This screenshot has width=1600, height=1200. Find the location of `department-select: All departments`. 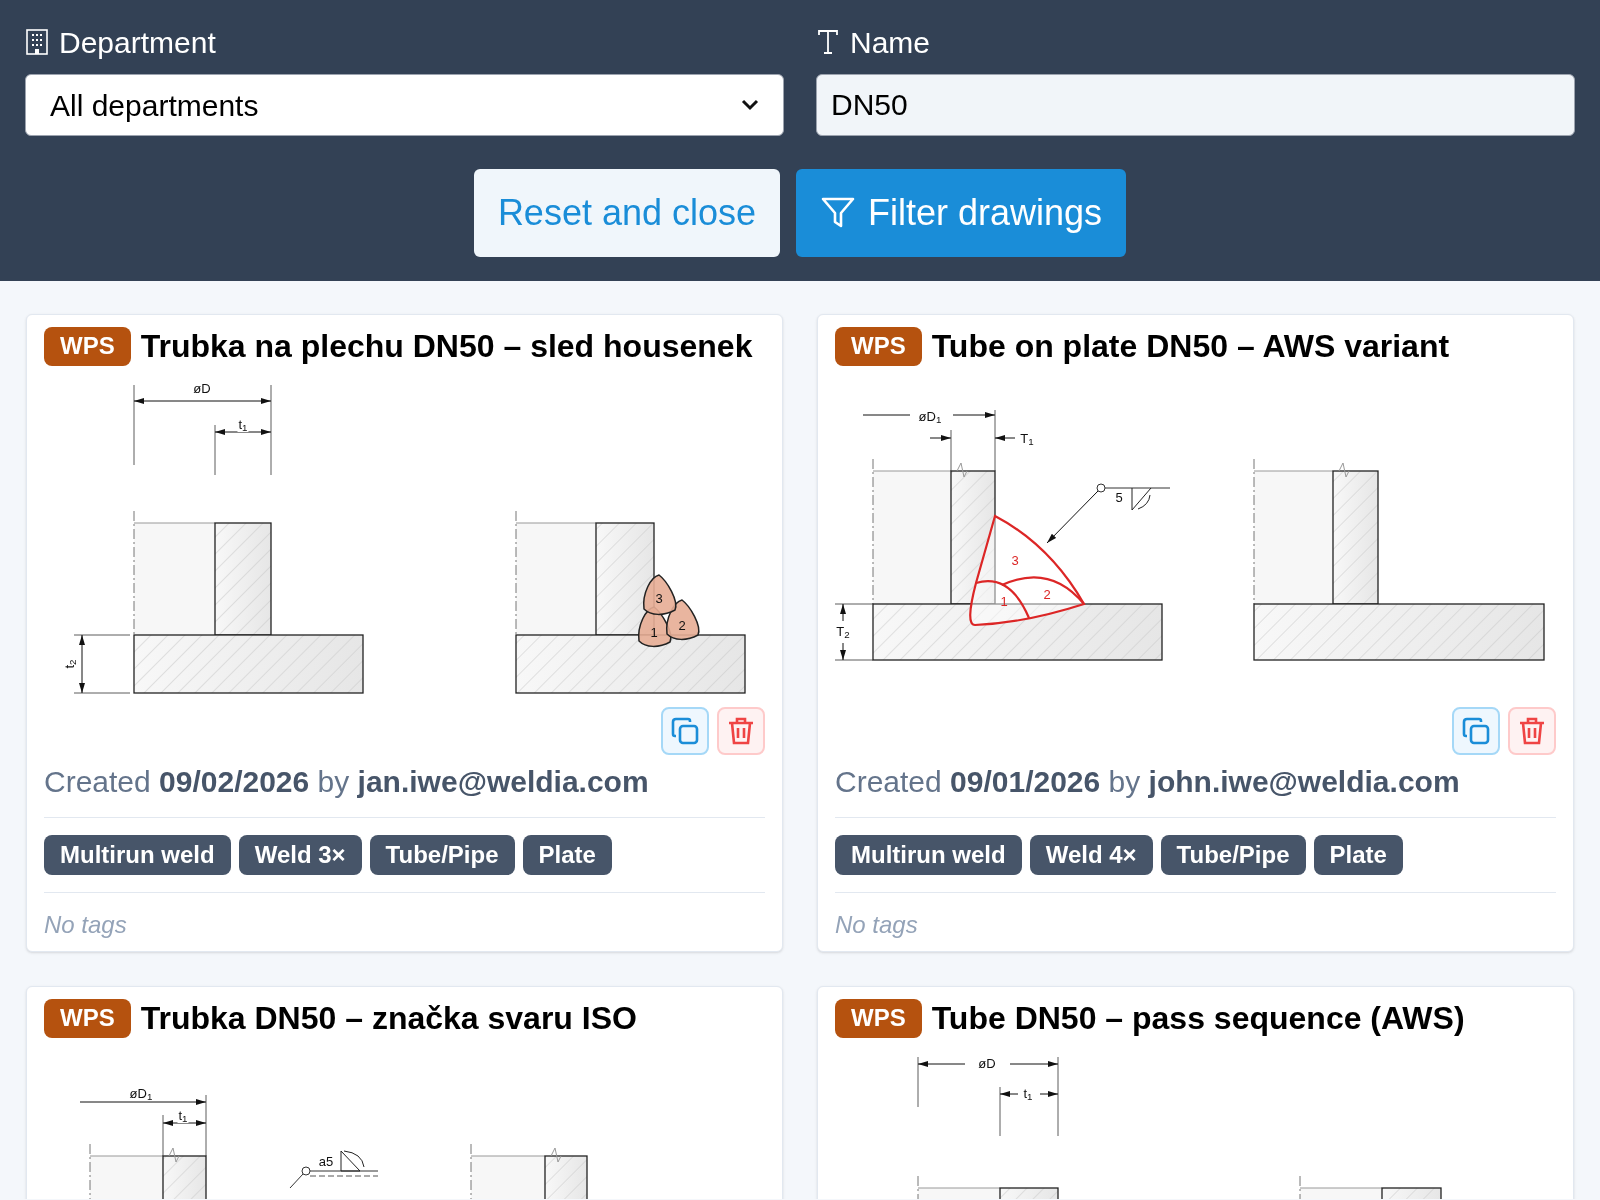

department-select: All departments is located at coordinates (404, 105).